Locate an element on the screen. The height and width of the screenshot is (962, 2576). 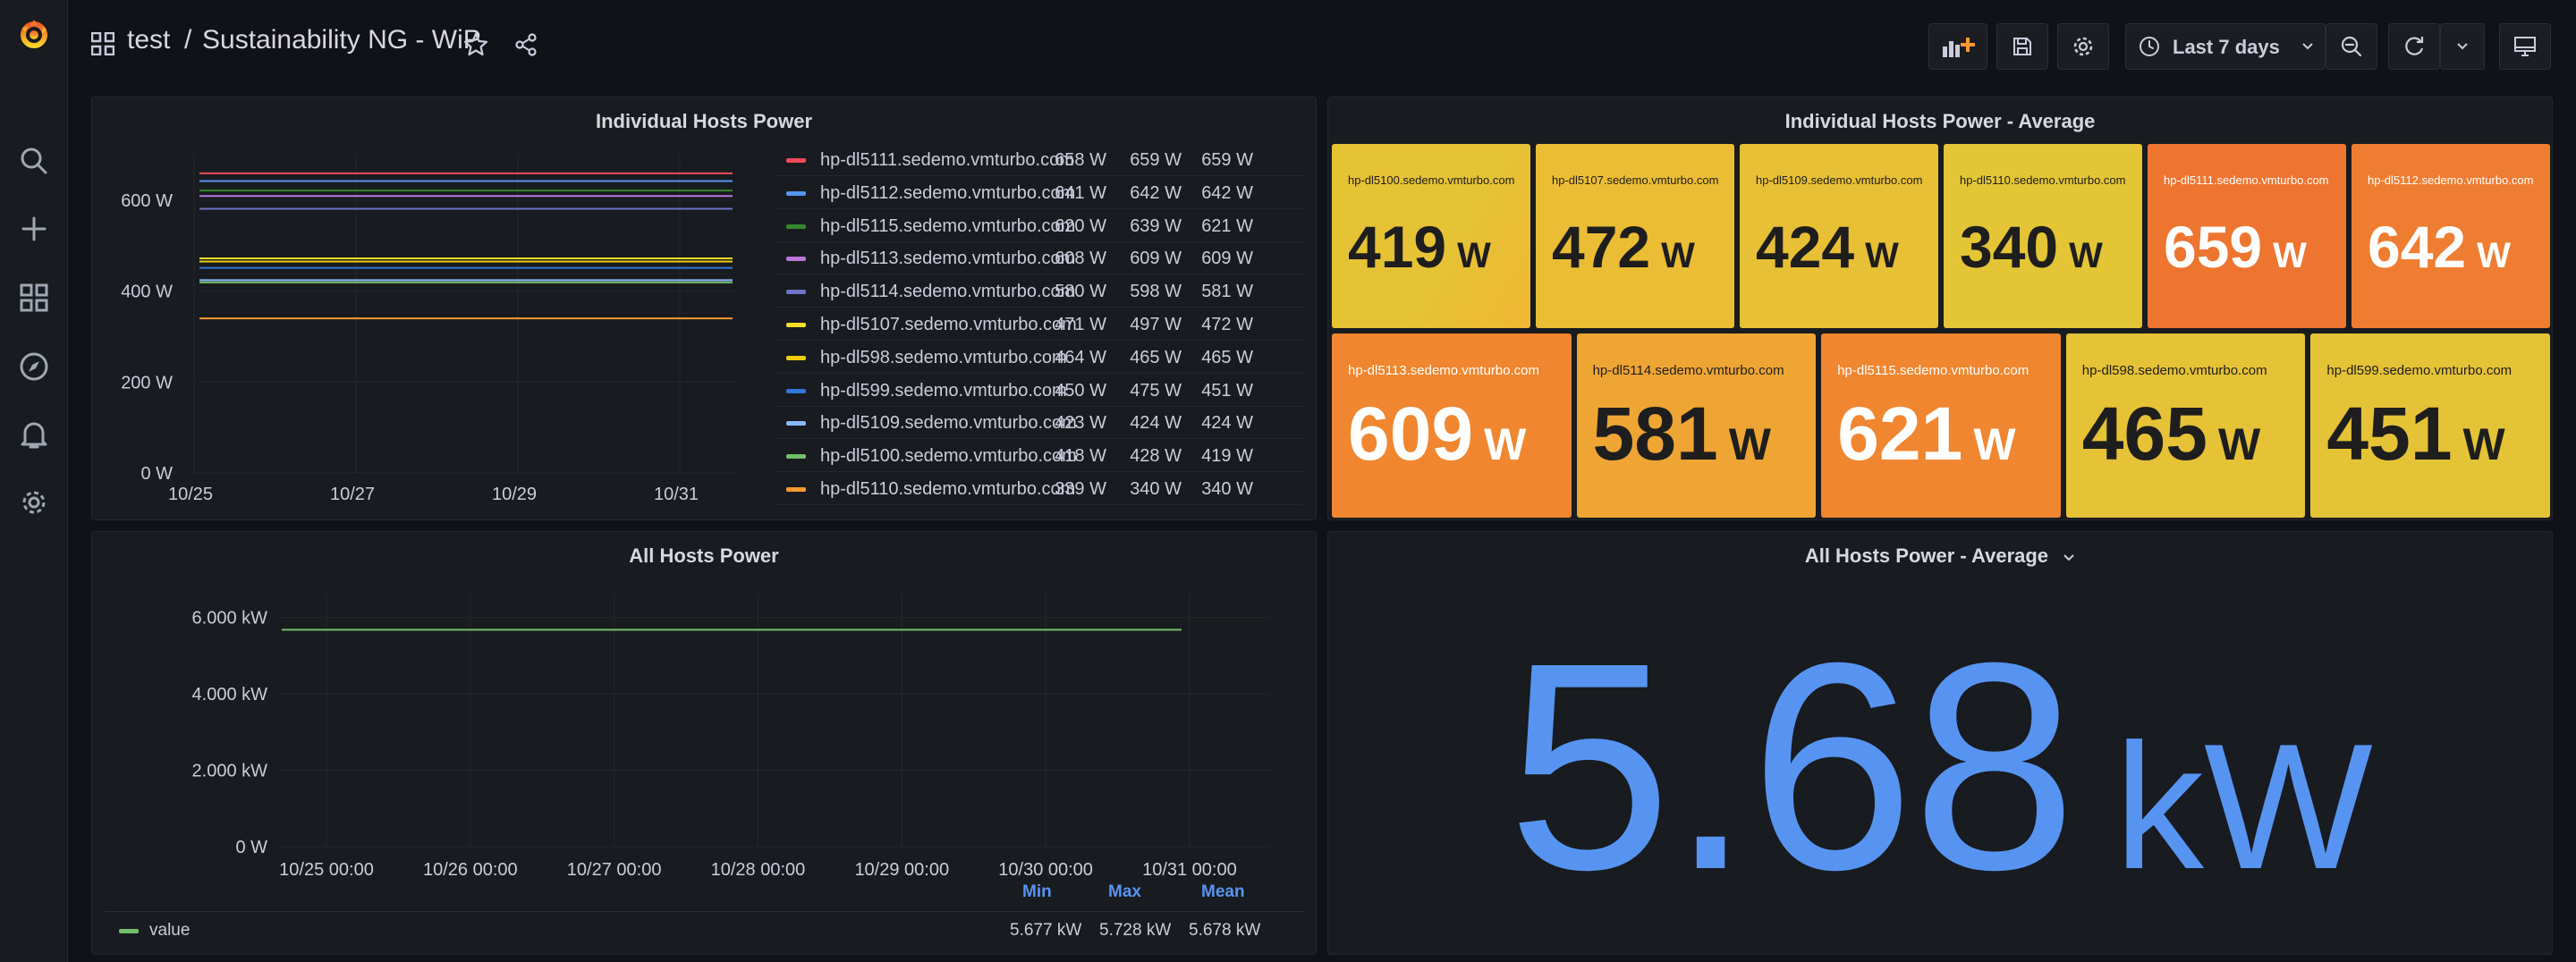
time-range-picker: Last 7 days is located at coordinates (2225, 46).